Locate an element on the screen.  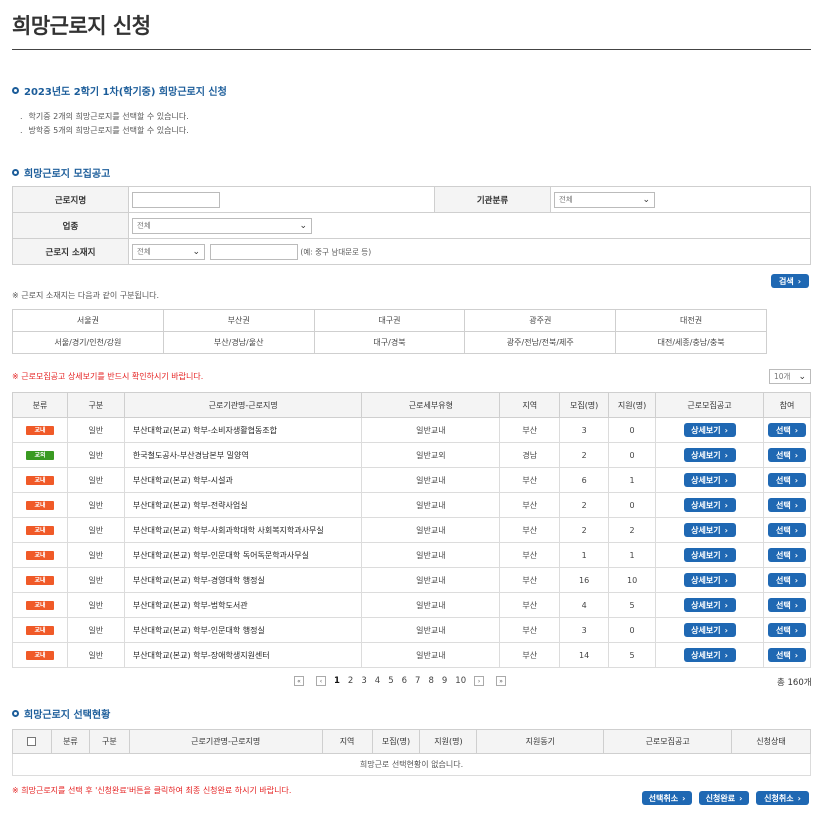
cancel-application-button: 신청취소 › is located at coordinates (782, 798).